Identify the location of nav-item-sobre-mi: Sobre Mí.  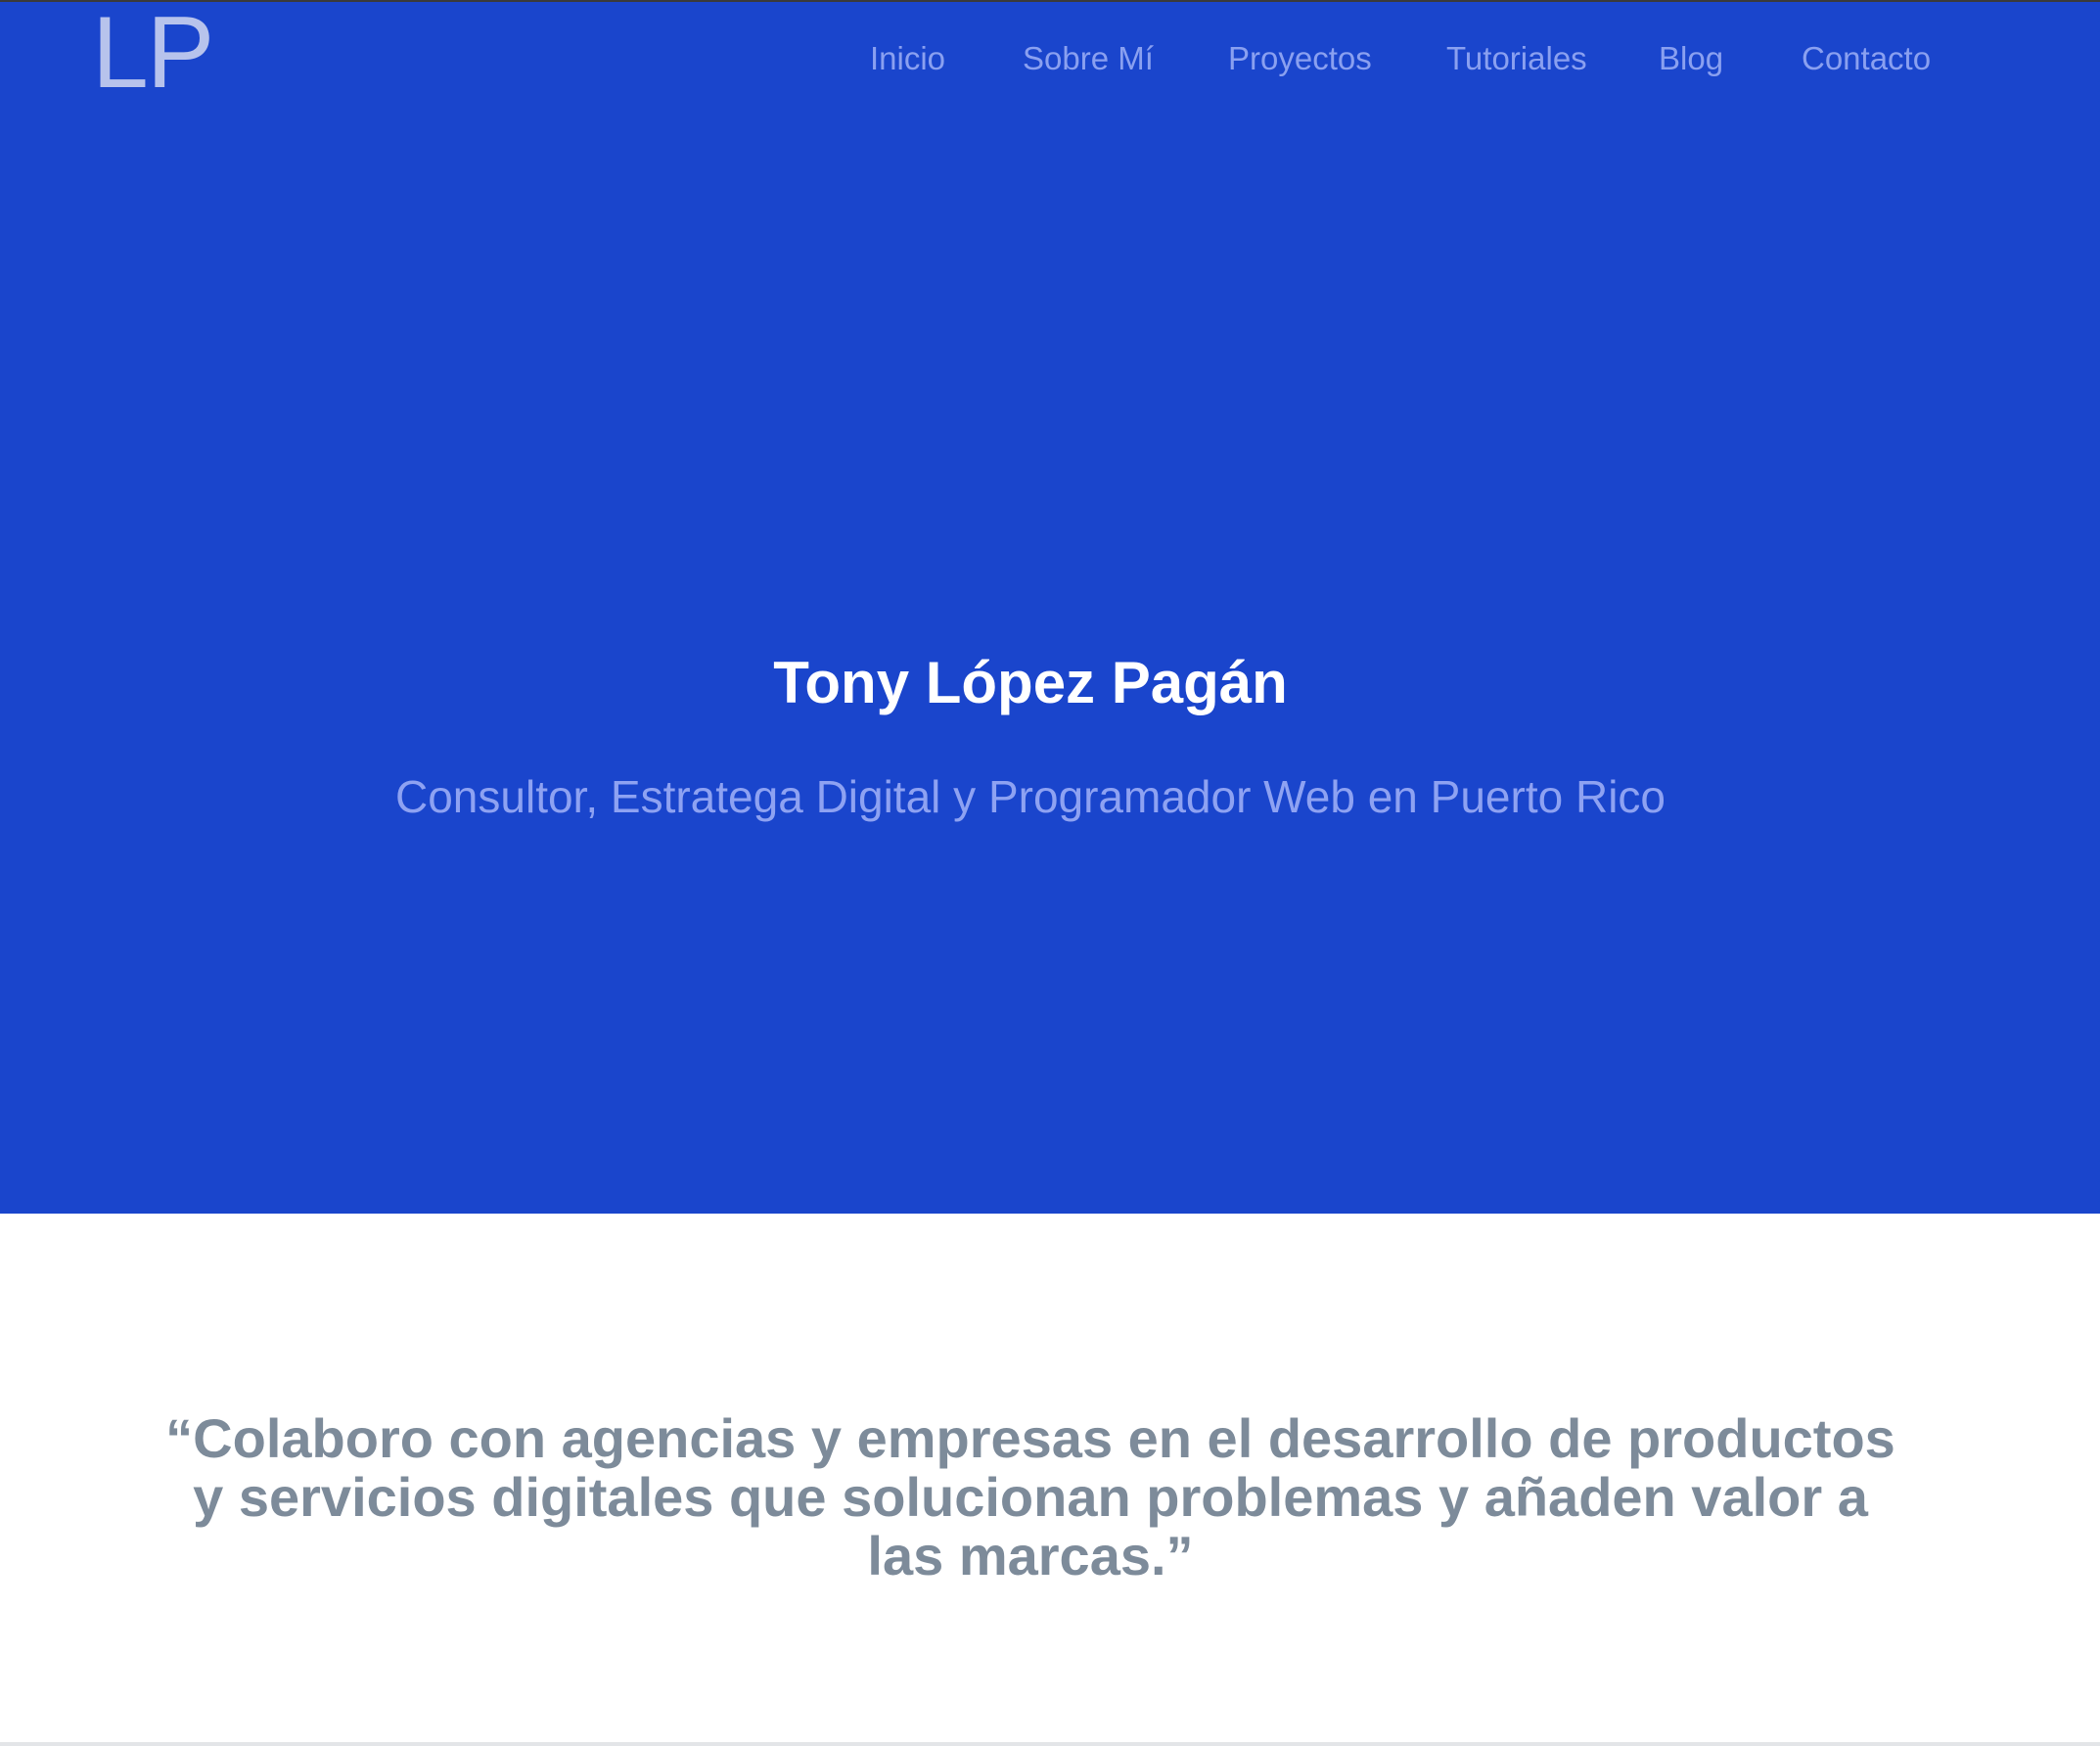
(1088, 58).